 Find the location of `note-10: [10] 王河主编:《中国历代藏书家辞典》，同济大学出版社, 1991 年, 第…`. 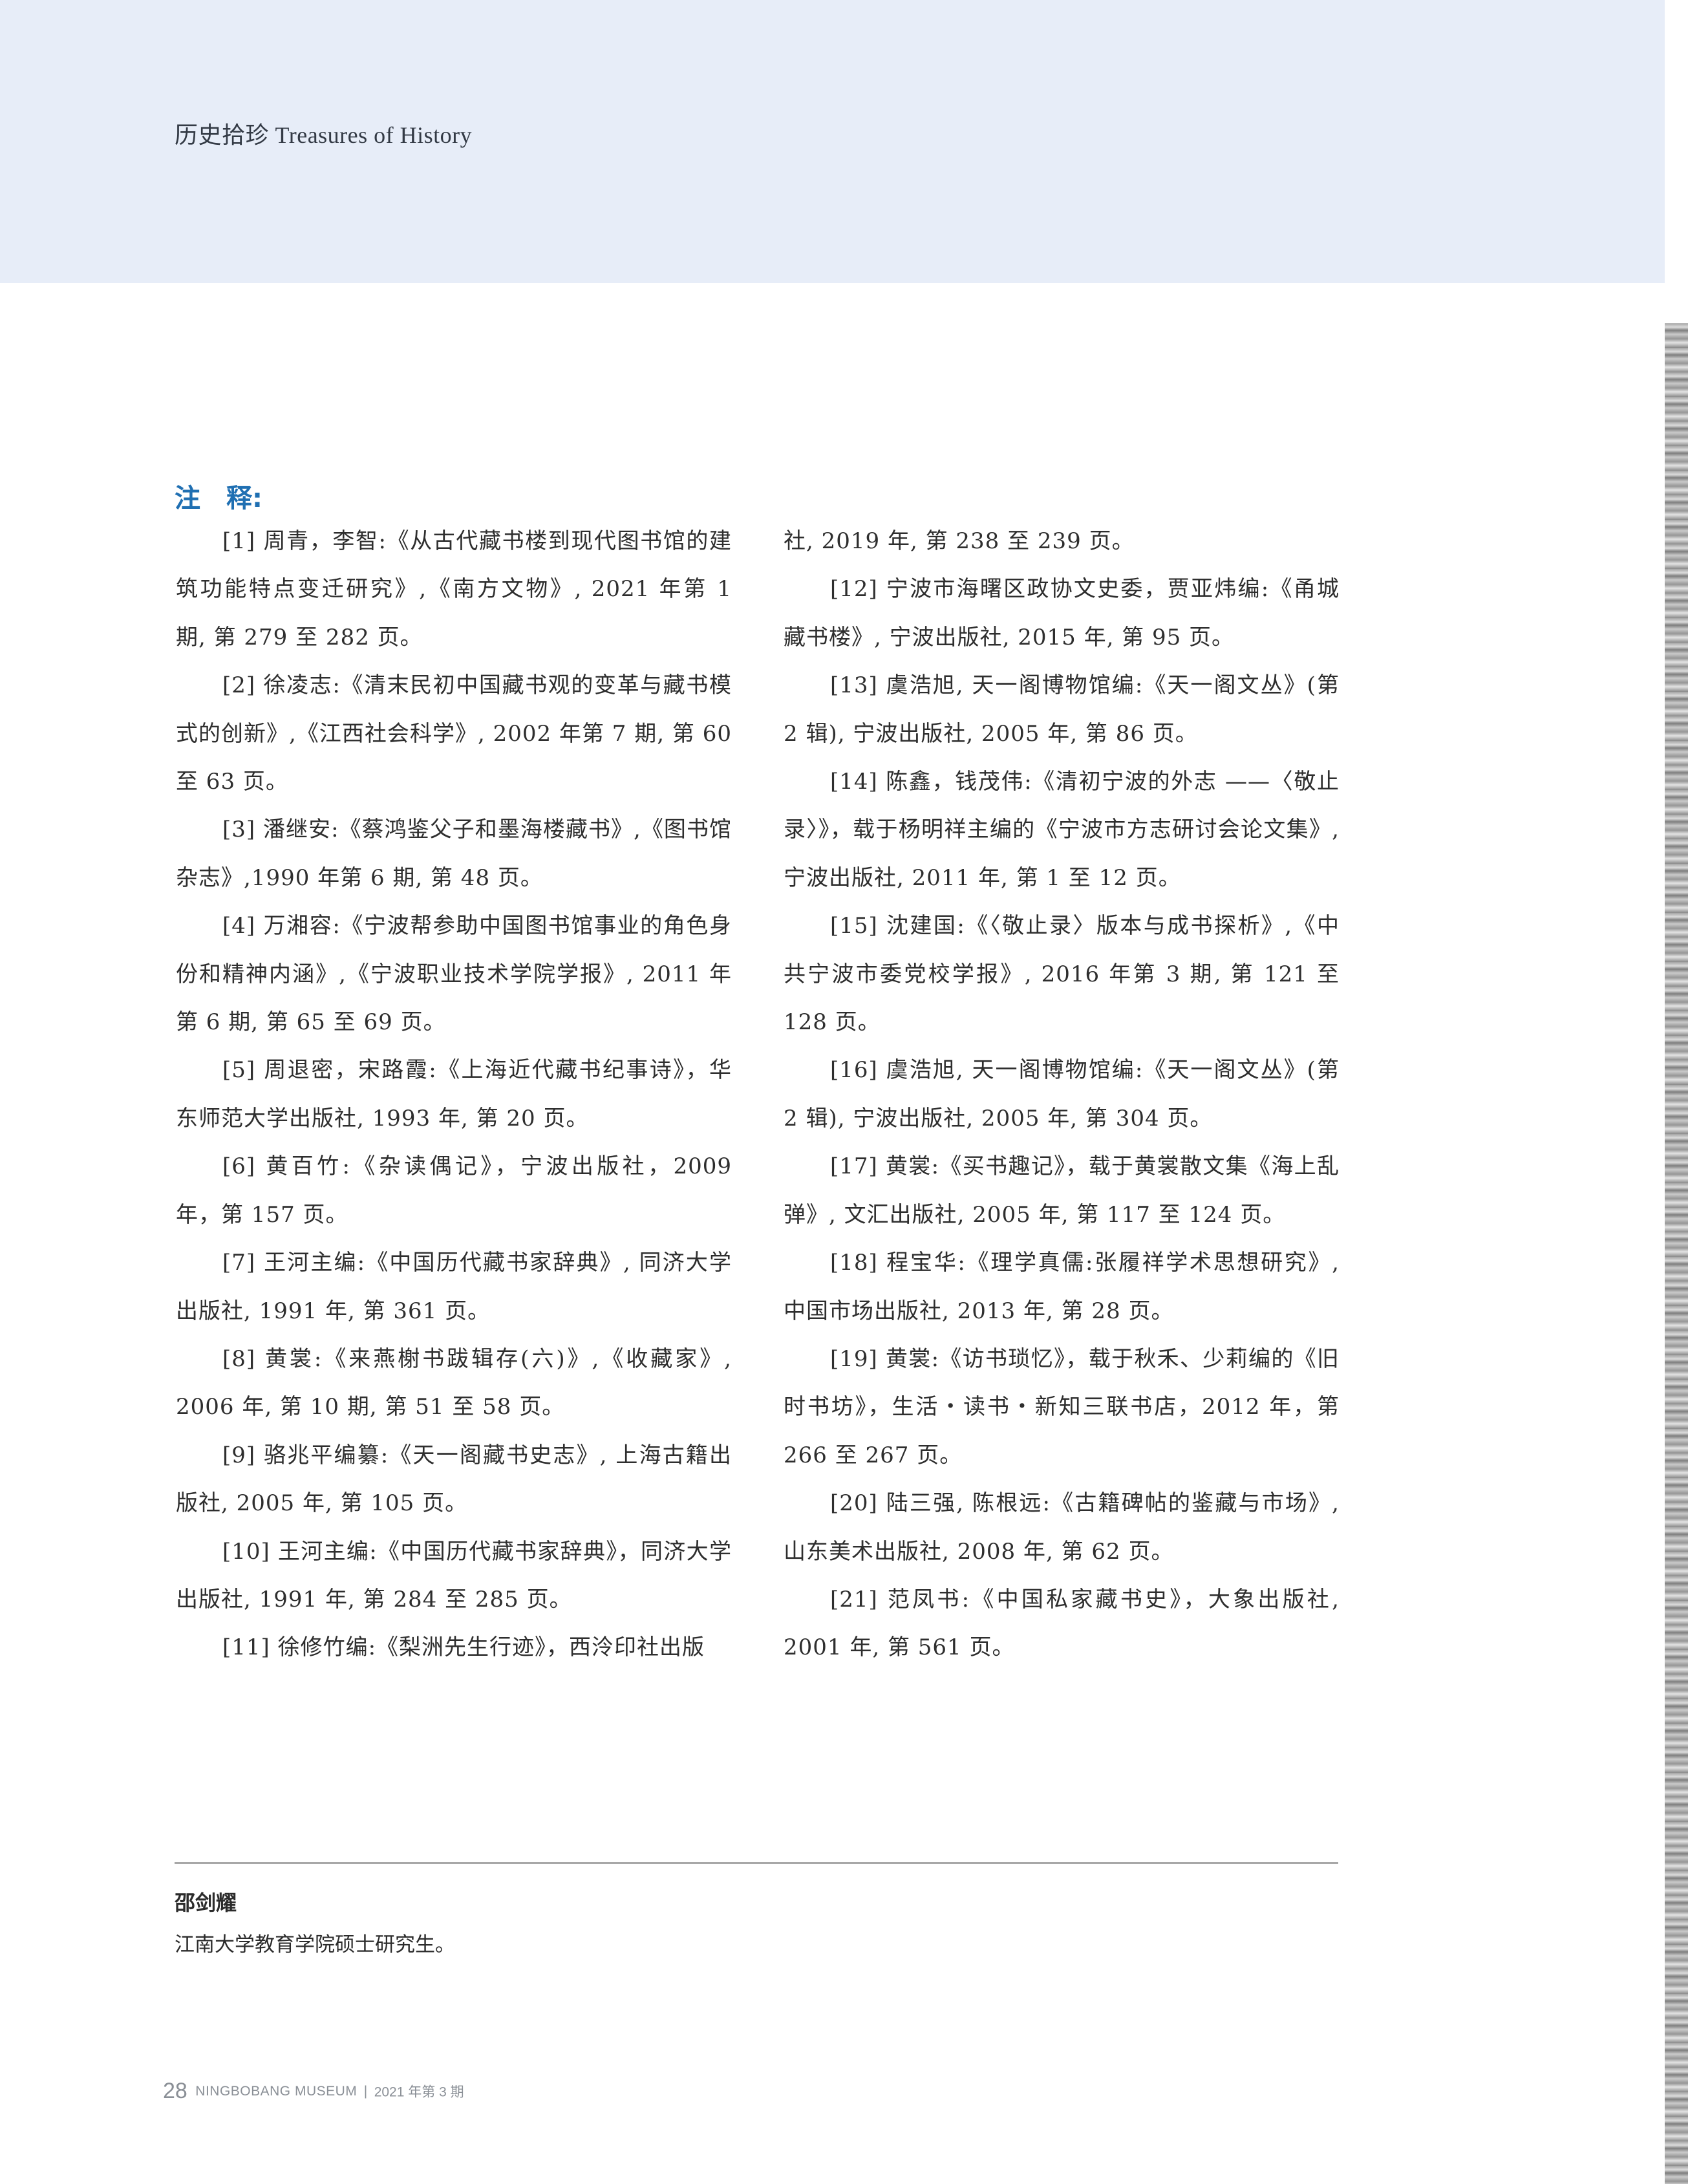

note-10: [10] 王河主编:《中国历代藏书家辞典》，同济大学出版社, 1991 年, 第… is located at coordinates (454, 1575).